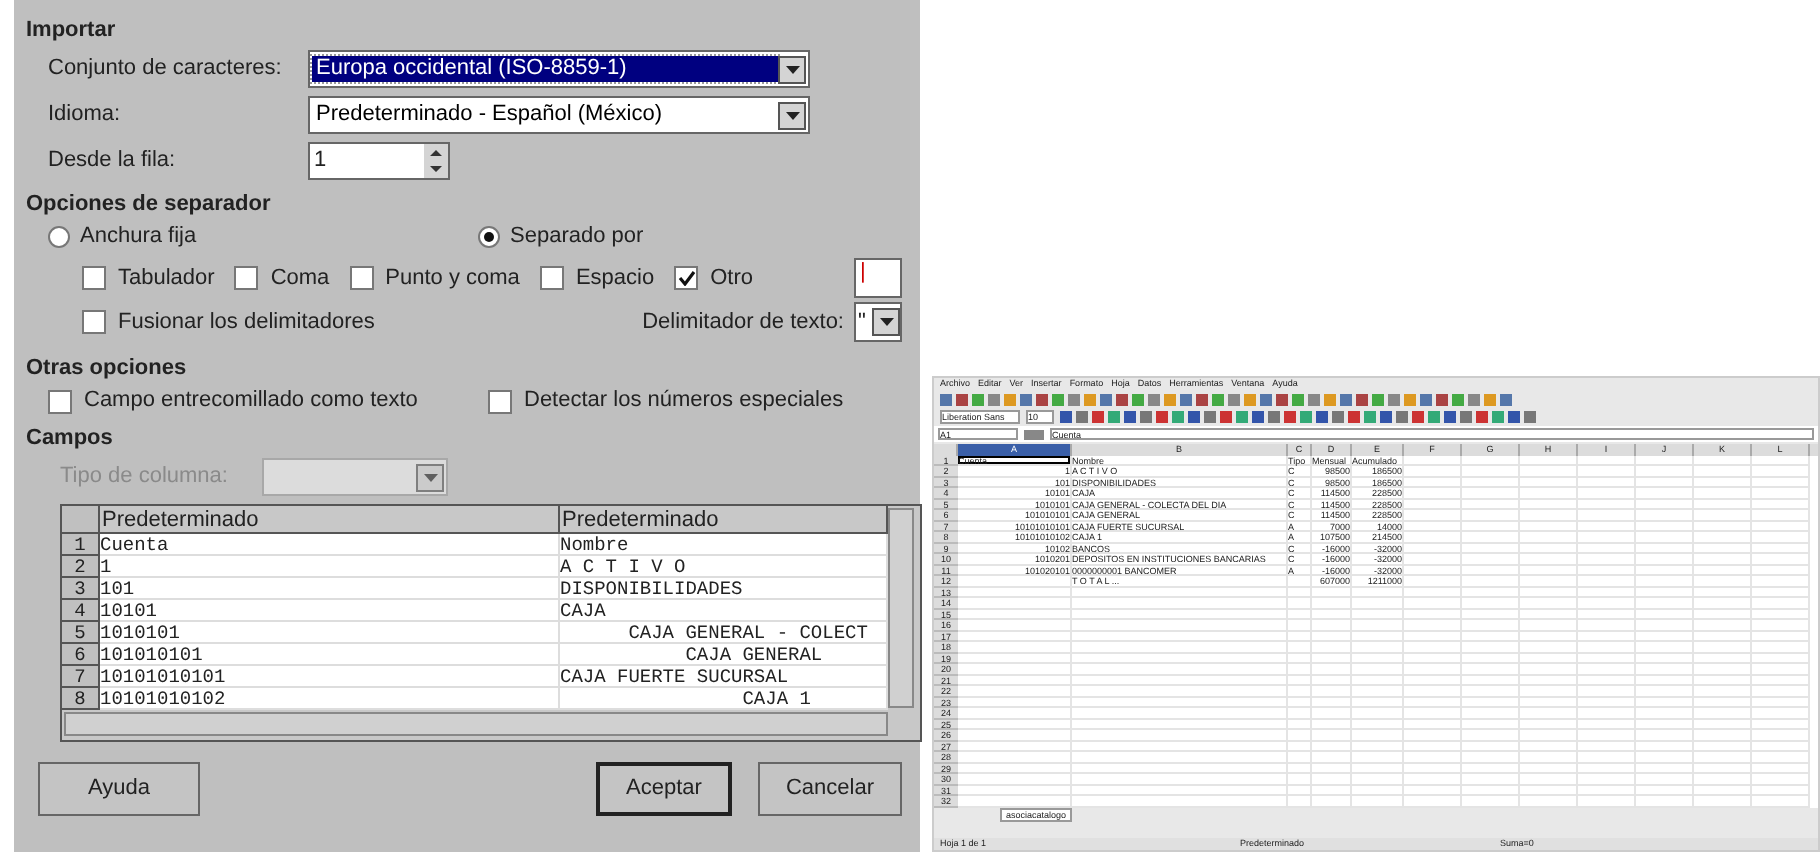 The height and width of the screenshot is (852, 1820). I want to click on table-cell: CAJA FUERTE SUCURSAL, so click(724, 677).